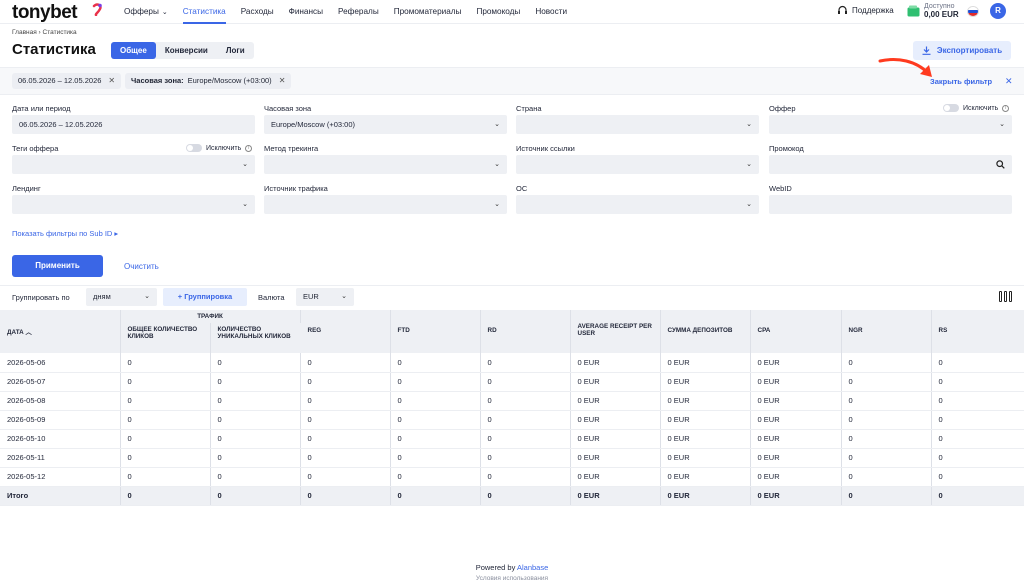 The width and height of the screenshot is (1024, 587). I want to click on apply-button: Применить, so click(57, 266).